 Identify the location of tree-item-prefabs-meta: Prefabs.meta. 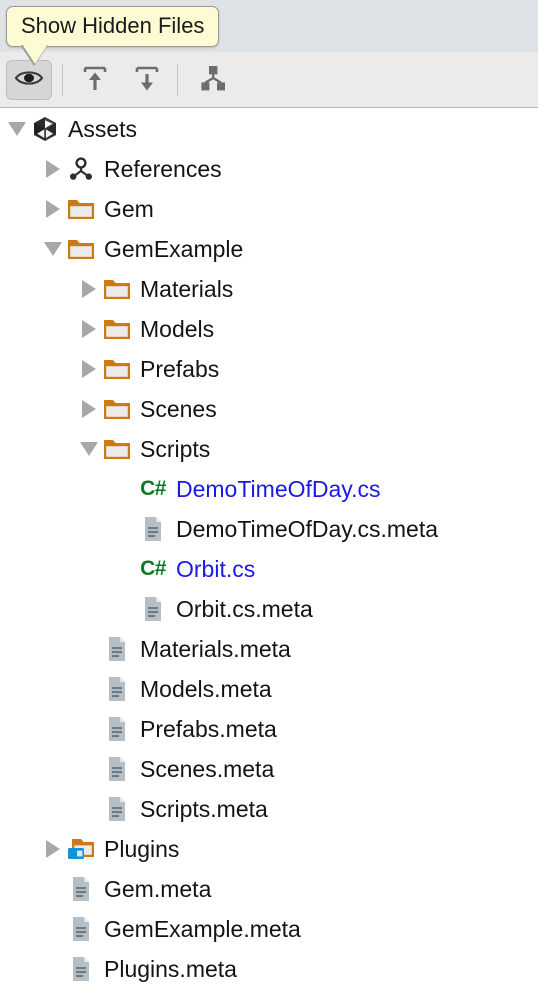
(269, 729).